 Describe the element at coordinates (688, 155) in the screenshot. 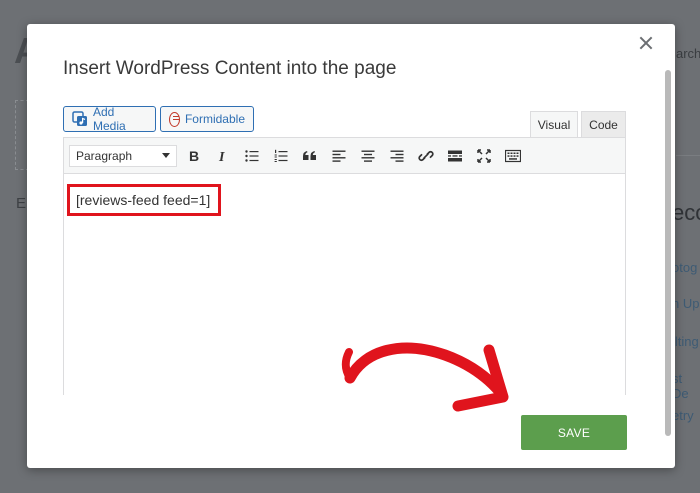

I see `background-divider` at that location.